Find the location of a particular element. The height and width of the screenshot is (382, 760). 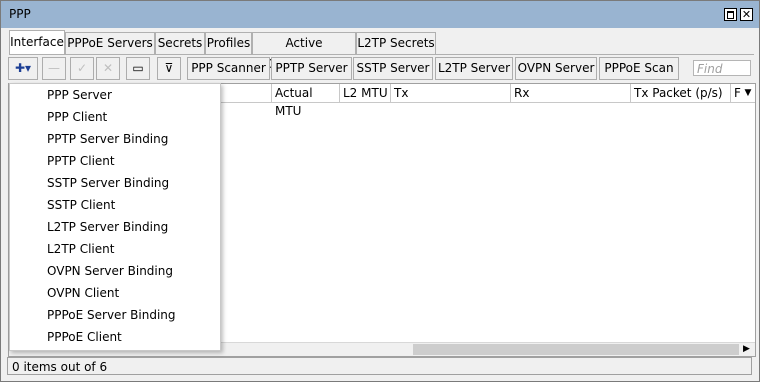

column-l2-mtu: L2 MTU is located at coordinates (364, 93).